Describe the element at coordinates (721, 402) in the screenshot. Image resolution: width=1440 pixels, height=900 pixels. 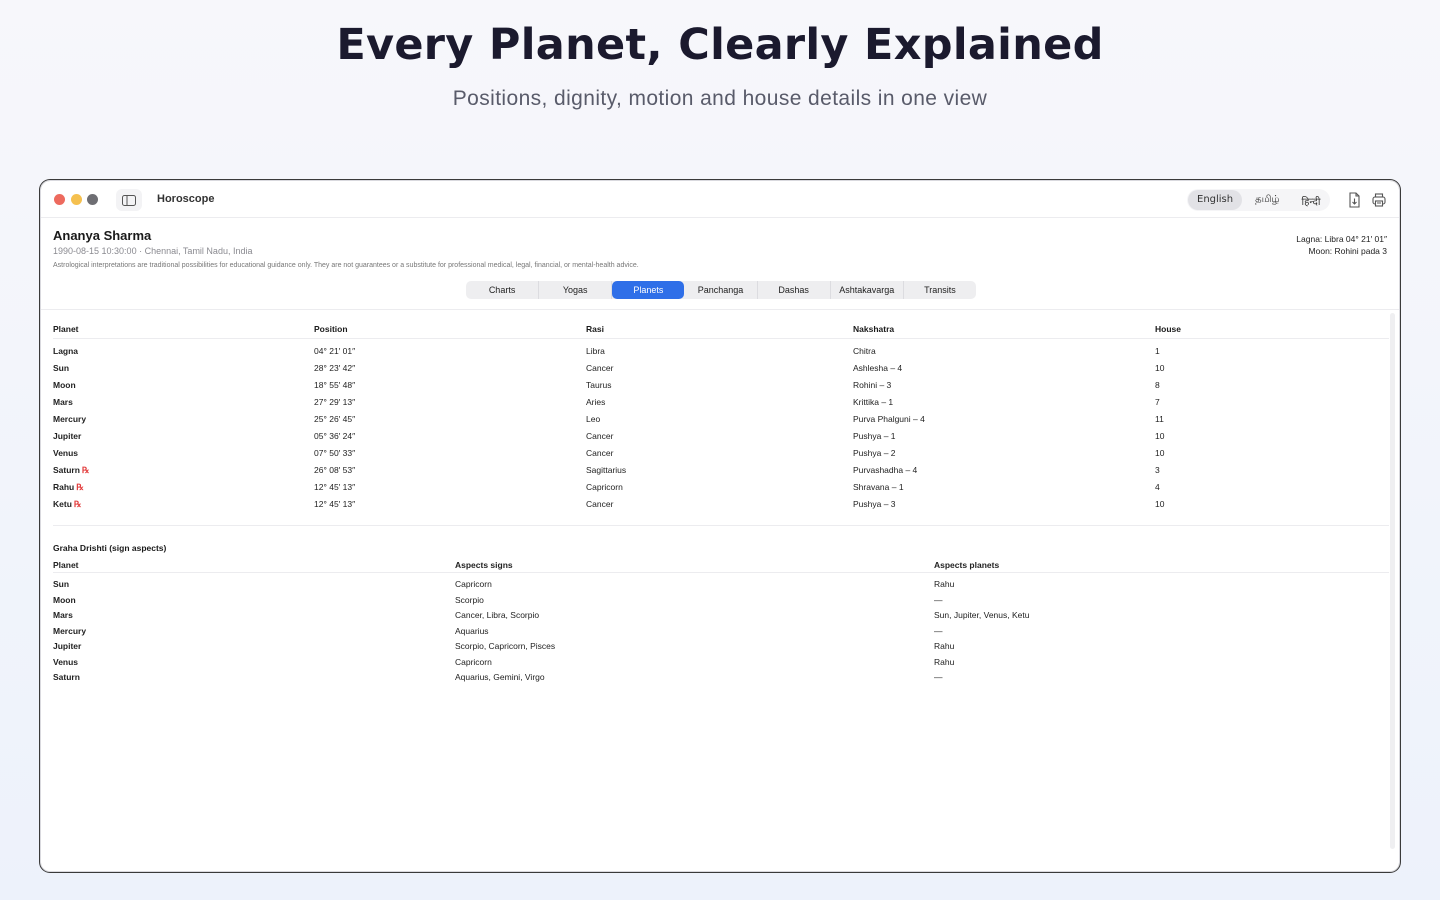
I see `table-row: Mars 27° 29′ 13″ Aries Krittika – 1 7` at that location.